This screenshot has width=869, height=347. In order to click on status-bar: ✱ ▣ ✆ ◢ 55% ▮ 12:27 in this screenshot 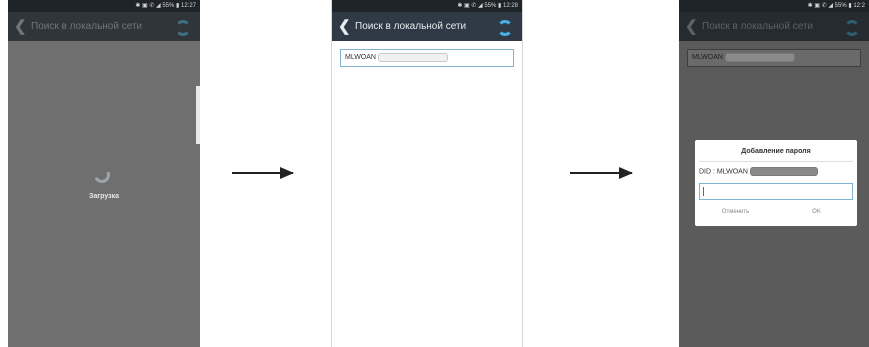, I will do `click(104, 6)`.